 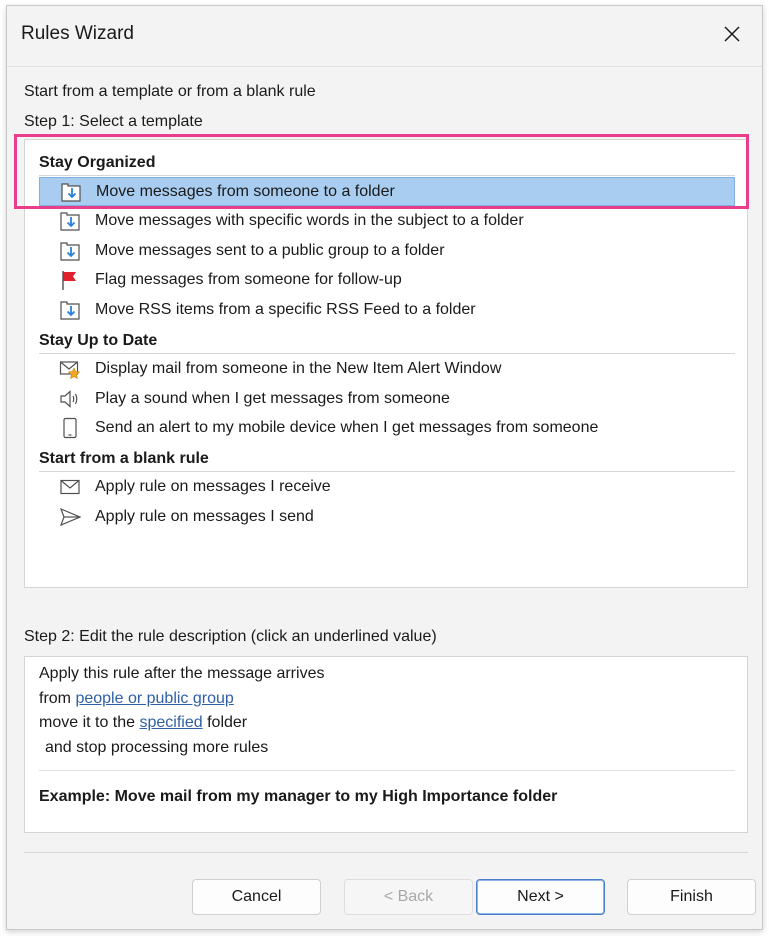 What do you see at coordinates (384, 66) in the screenshot?
I see `title-divider` at bounding box center [384, 66].